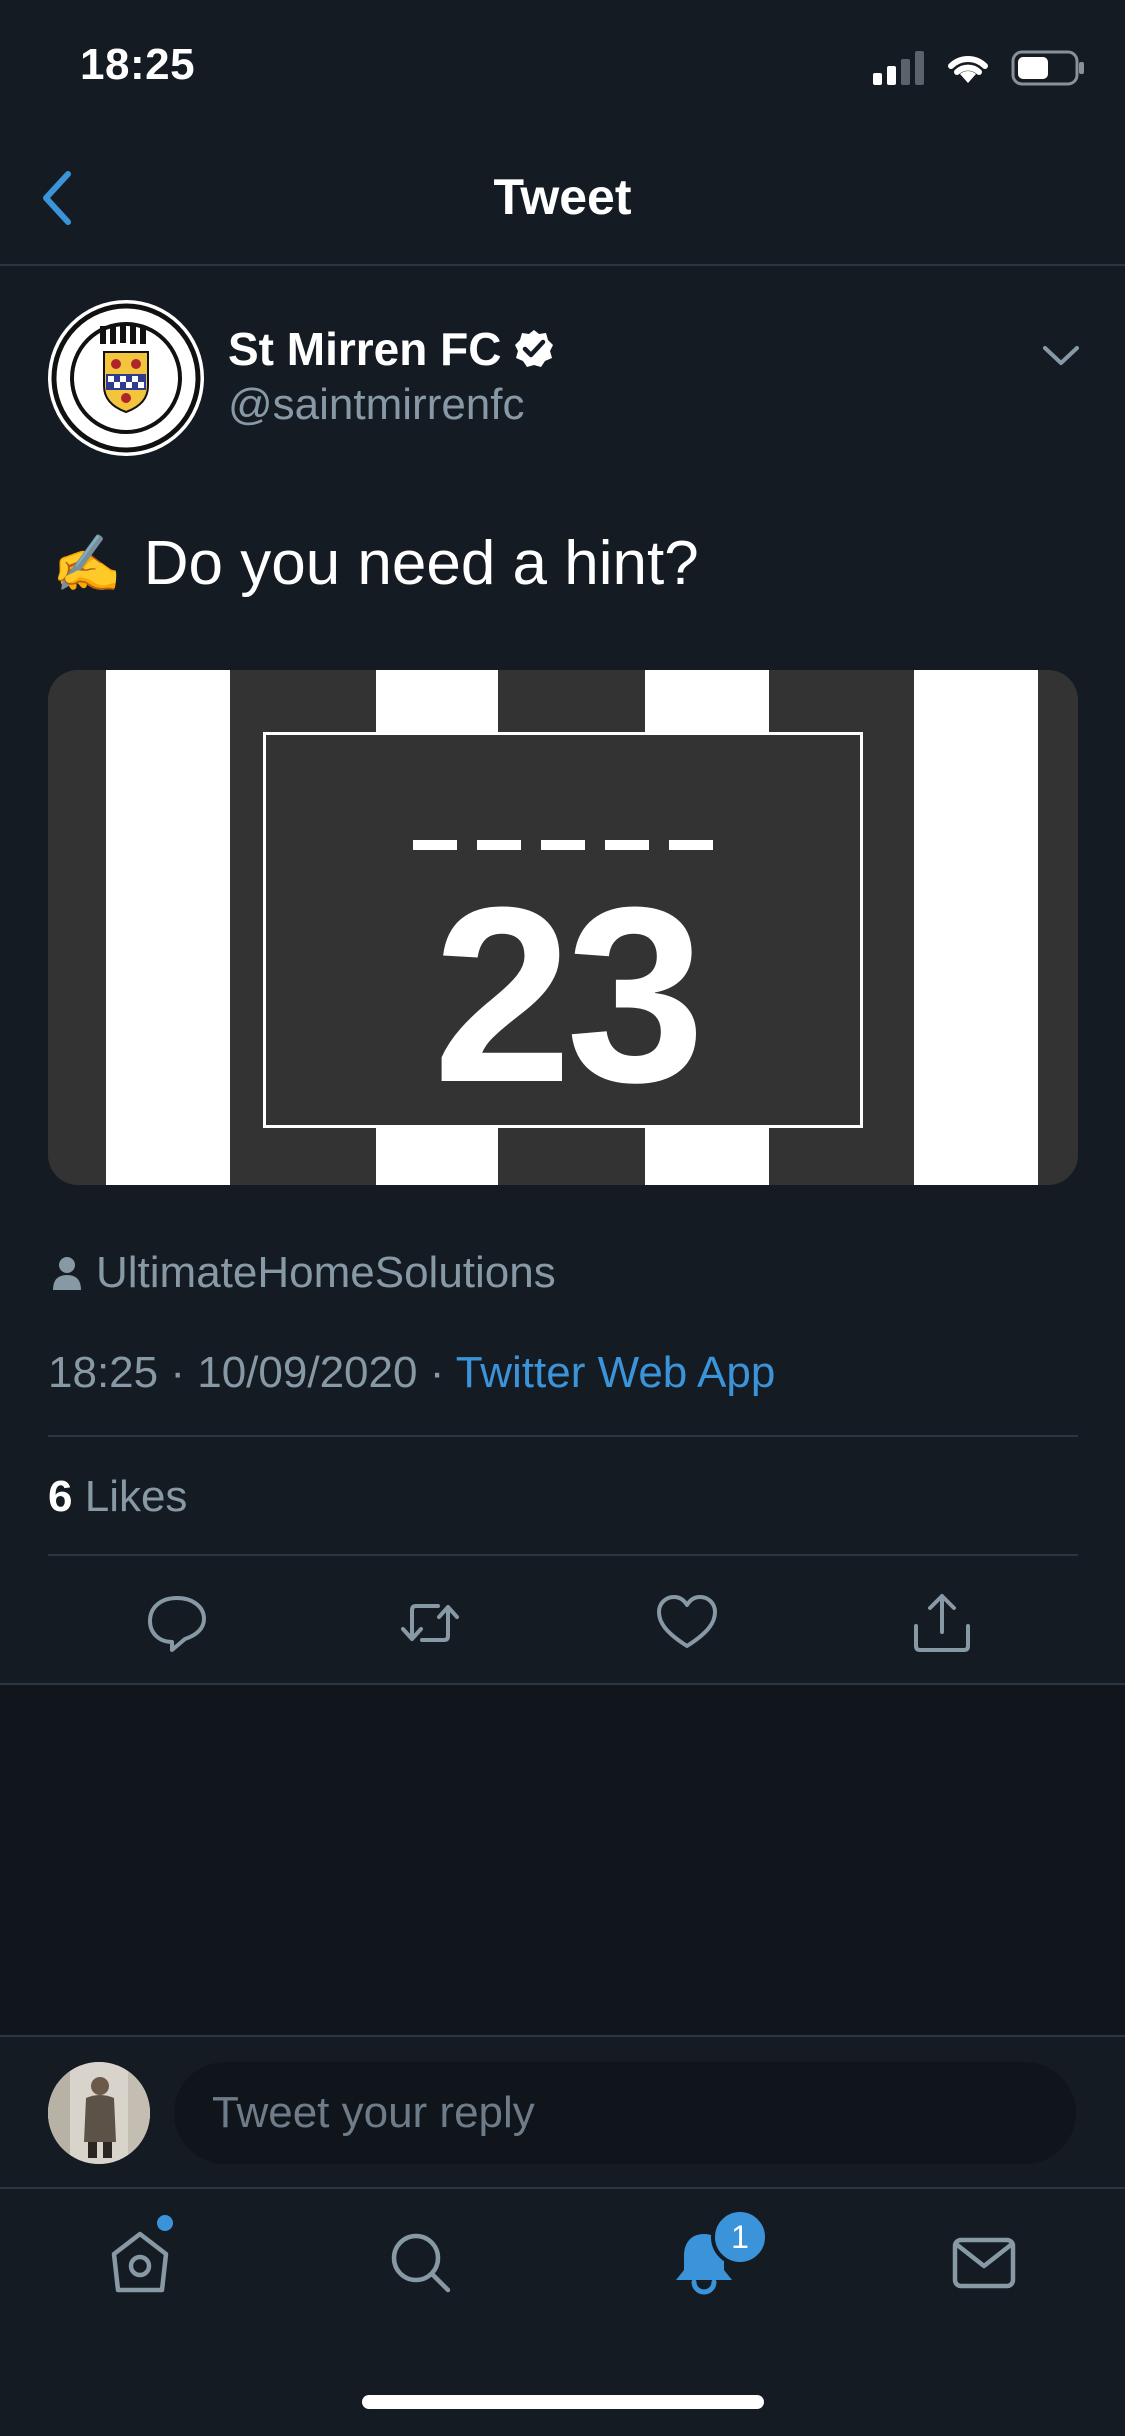  I want to click on blank-dashes, so click(563, 845).